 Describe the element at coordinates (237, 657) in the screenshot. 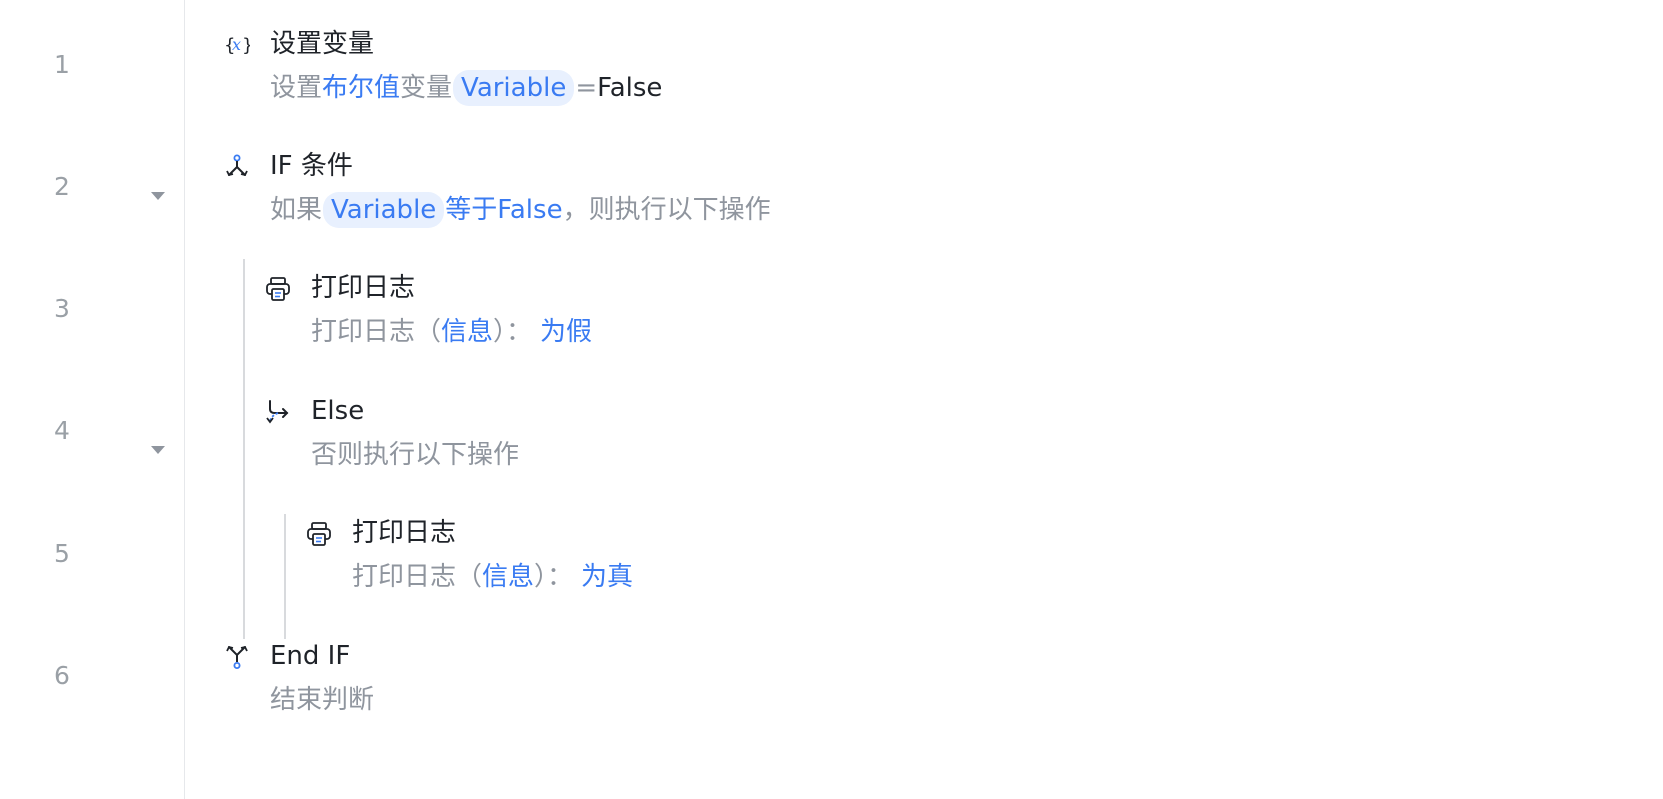

I see `end-if-icon` at that location.